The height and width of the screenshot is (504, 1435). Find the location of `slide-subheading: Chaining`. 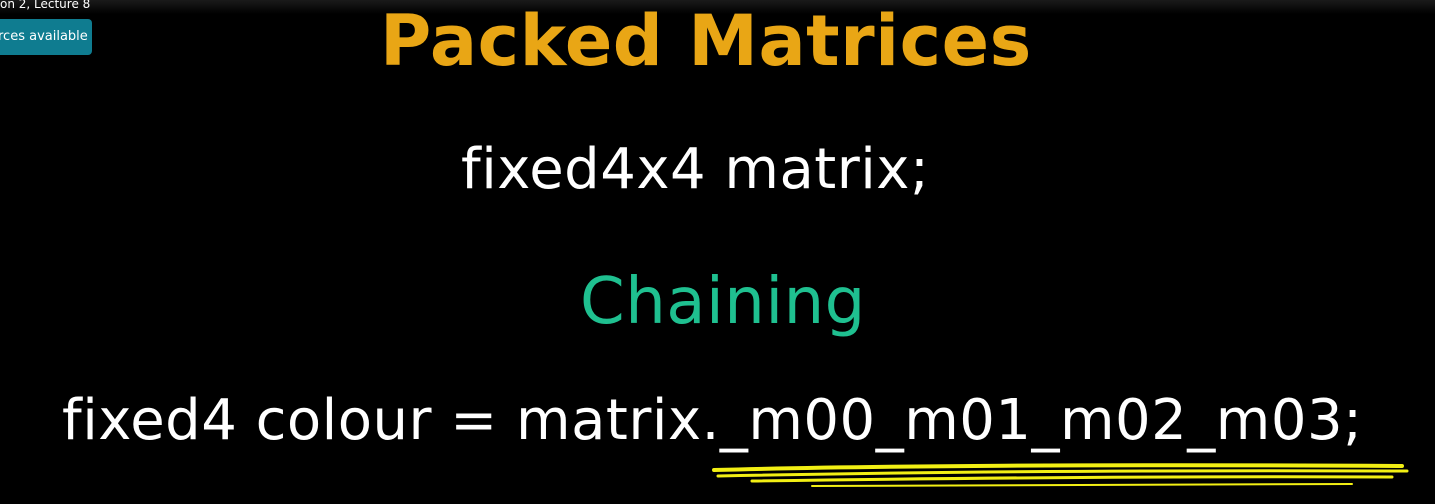

slide-subheading: Chaining is located at coordinates (723, 302).